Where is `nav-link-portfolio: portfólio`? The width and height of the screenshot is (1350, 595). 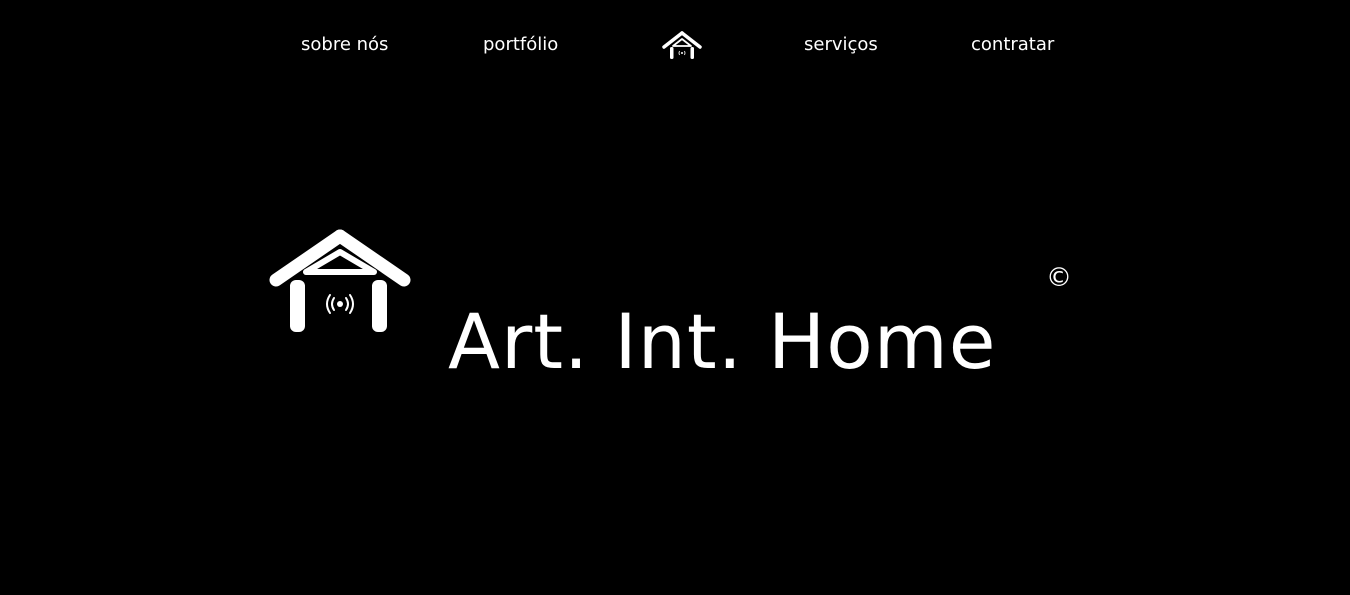 nav-link-portfolio: portfólio is located at coordinates (520, 45).